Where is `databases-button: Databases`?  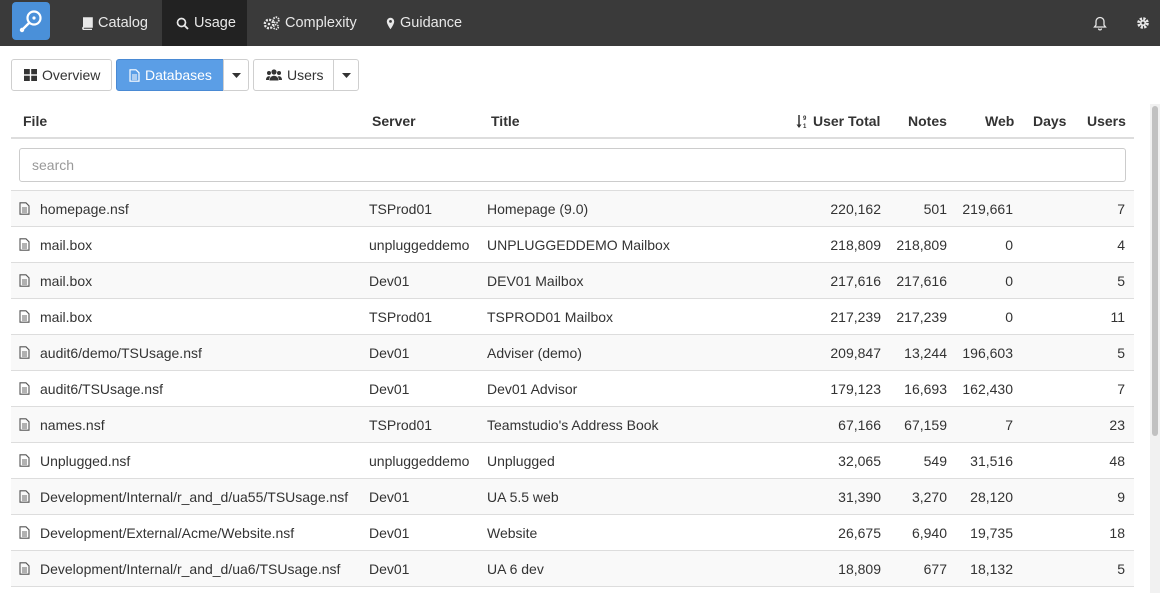
databases-button: Databases is located at coordinates (170, 75).